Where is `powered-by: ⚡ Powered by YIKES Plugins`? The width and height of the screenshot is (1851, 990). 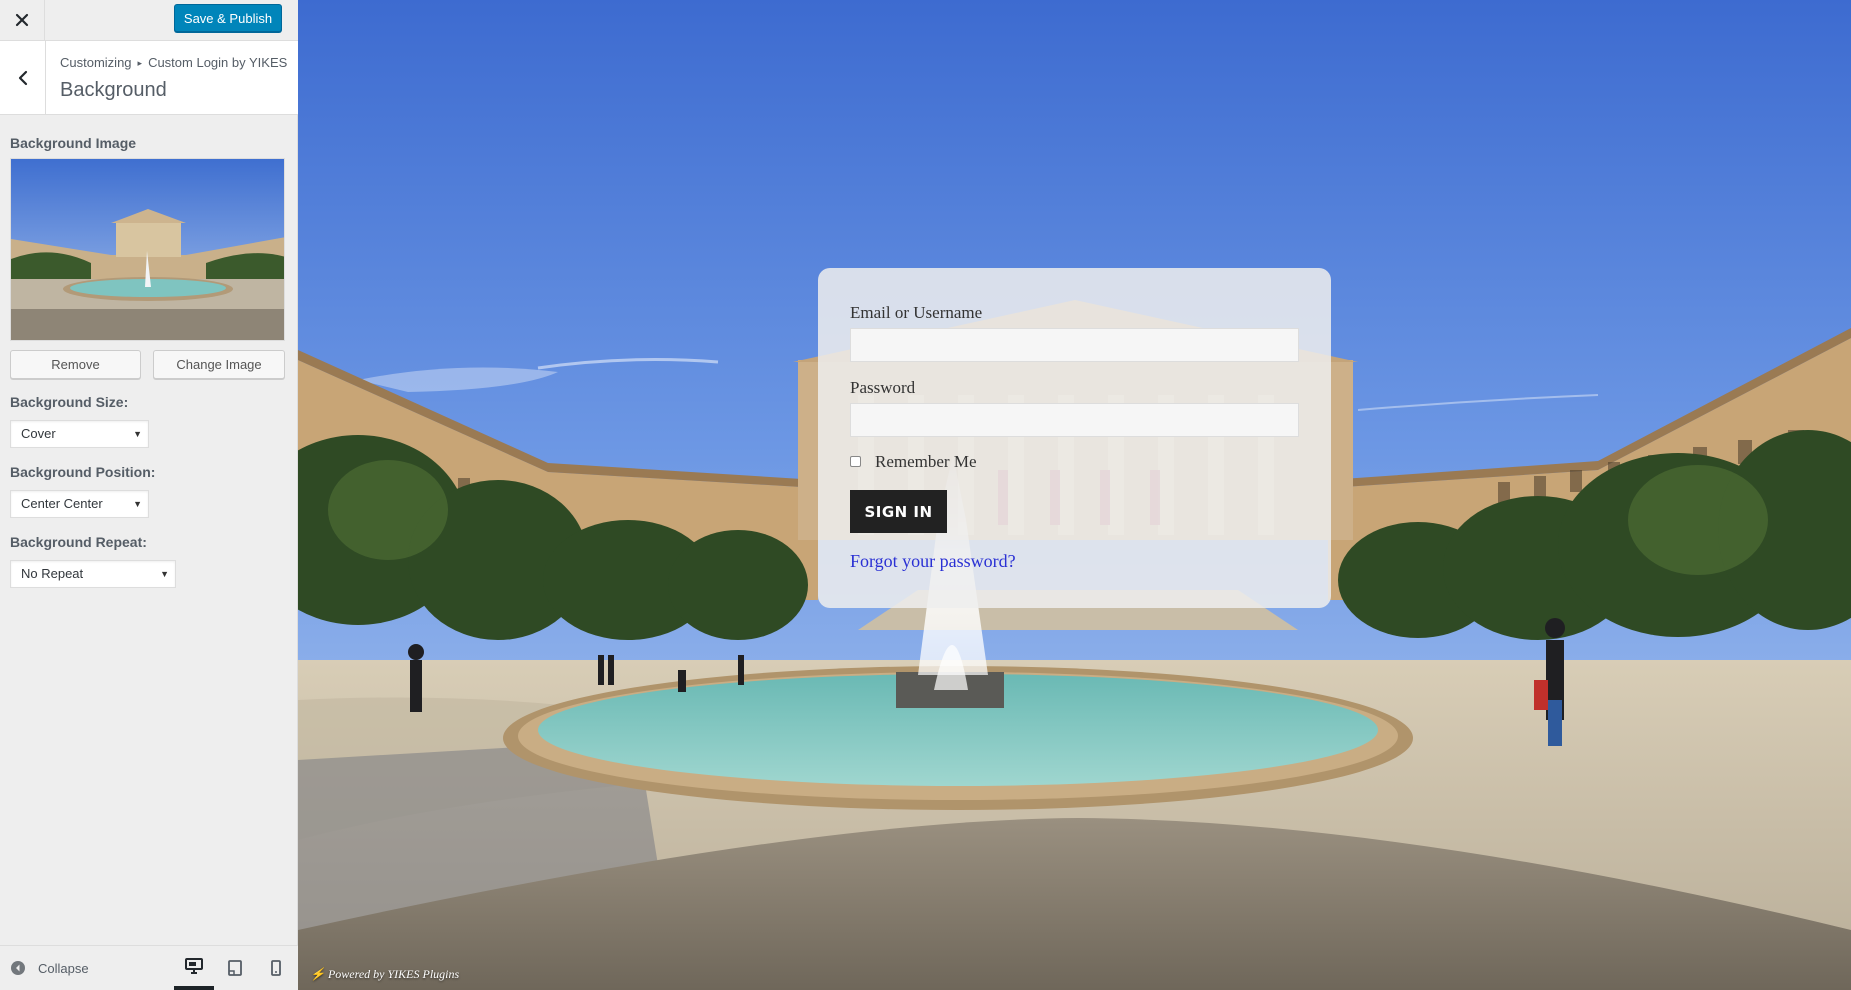 powered-by: ⚡ Powered by YIKES Plugins is located at coordinates (384, 974).